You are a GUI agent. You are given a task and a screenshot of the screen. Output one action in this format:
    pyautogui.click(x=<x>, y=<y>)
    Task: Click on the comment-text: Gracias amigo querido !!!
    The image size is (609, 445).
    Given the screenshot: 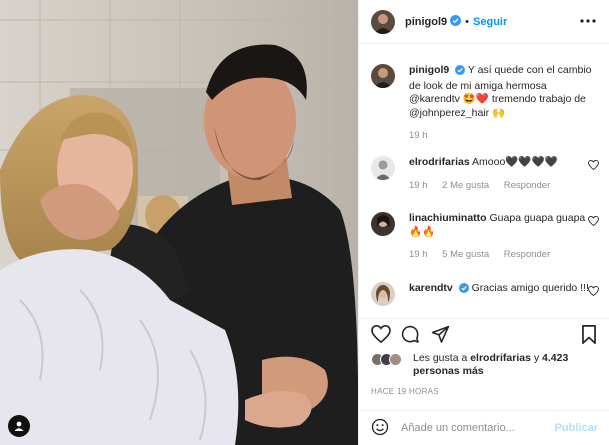 What is the action you would take?
    pyautogui.click(x=530, y=288)
    